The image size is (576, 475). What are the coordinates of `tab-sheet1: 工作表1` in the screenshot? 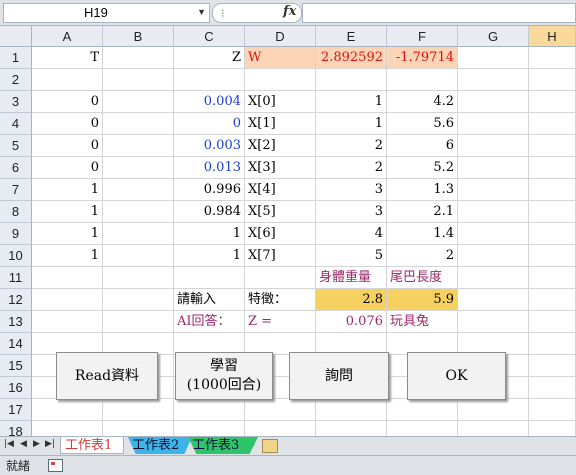 It's located at (92, 445).